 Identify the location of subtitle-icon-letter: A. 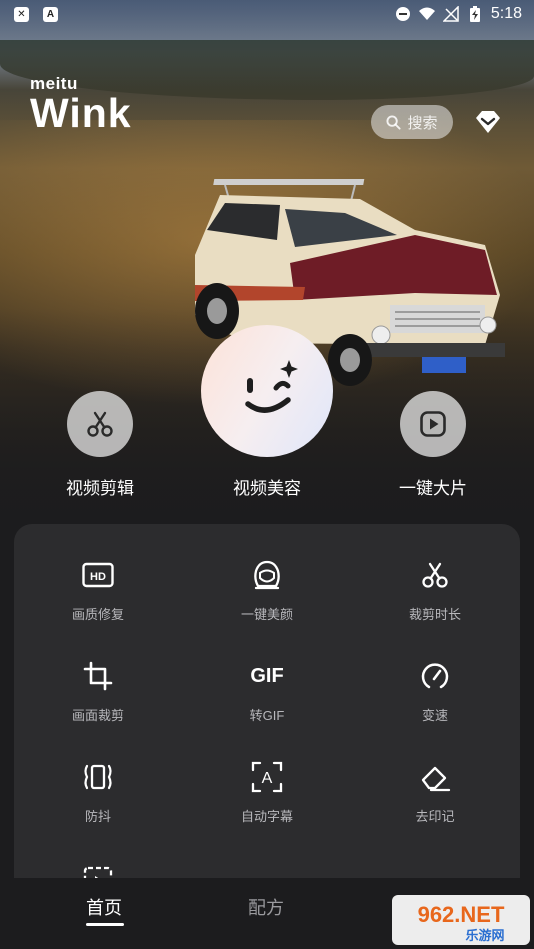
(267, 778).